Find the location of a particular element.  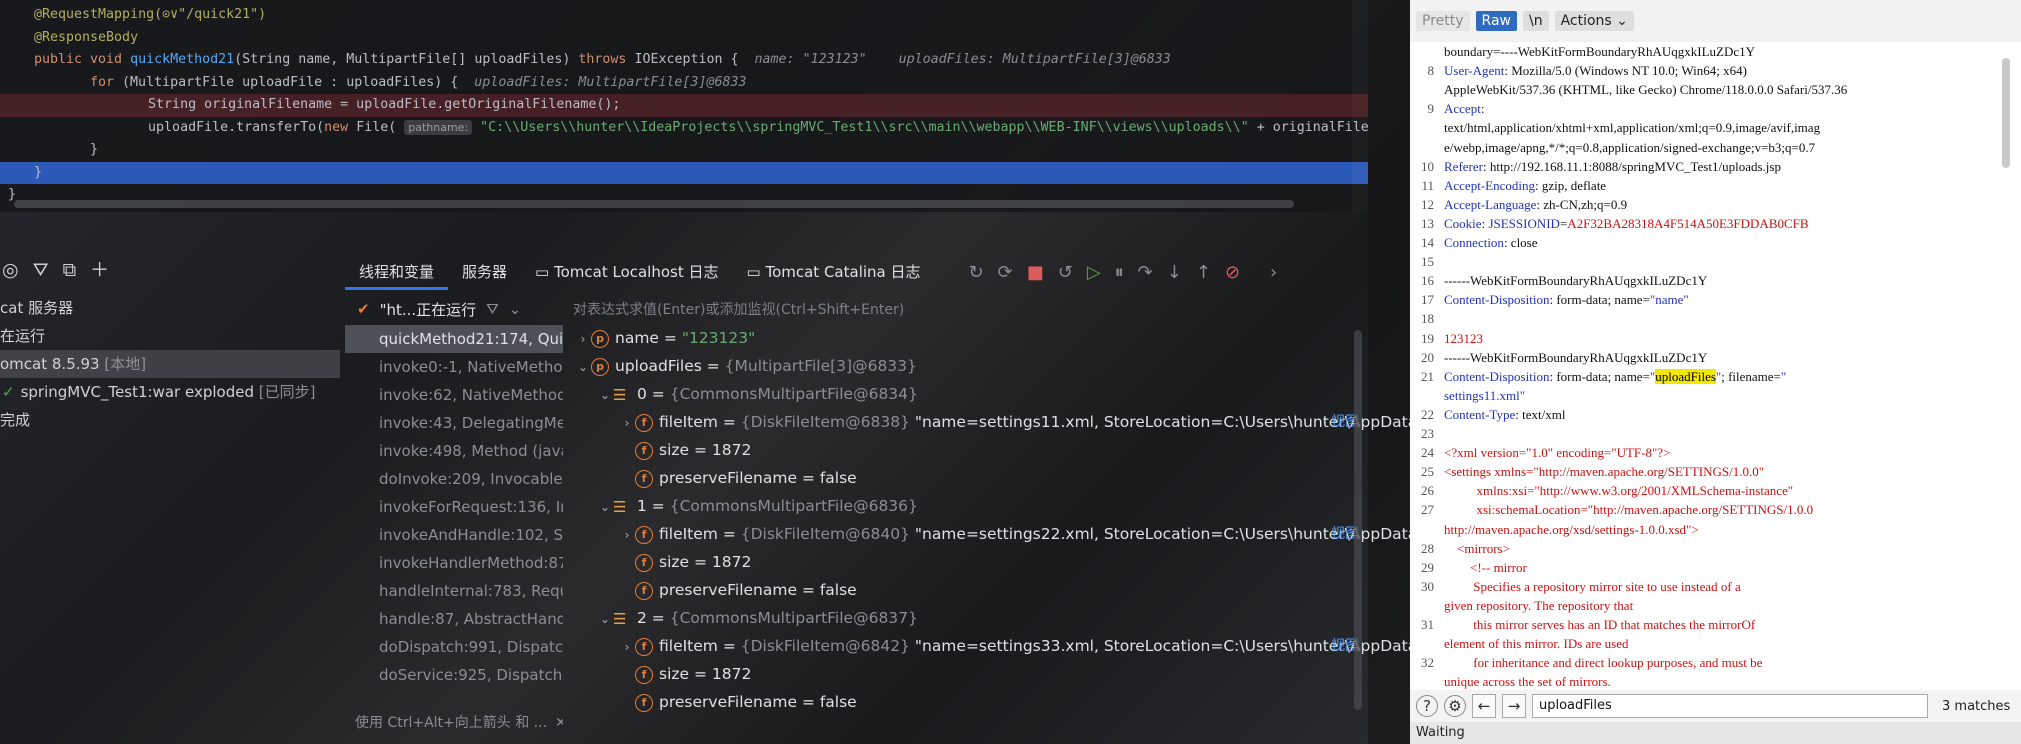

service-tree-item: omcat 8.5.93 [本地] is located at coordinates (170, 364).